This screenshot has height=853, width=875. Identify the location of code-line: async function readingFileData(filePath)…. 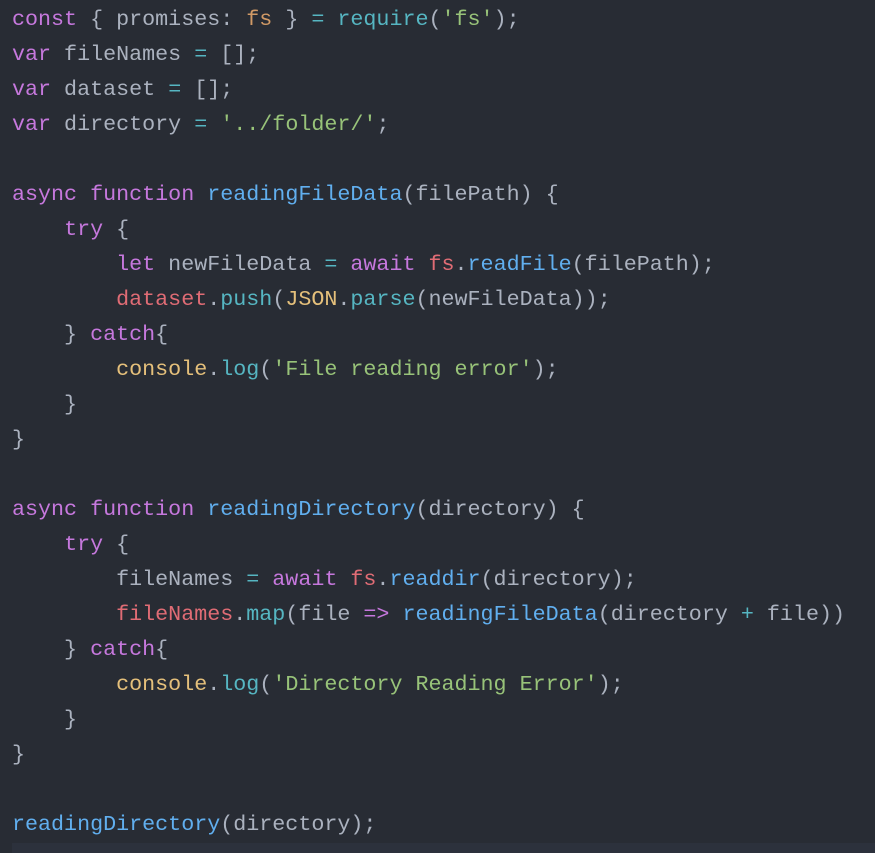
(428, 194).